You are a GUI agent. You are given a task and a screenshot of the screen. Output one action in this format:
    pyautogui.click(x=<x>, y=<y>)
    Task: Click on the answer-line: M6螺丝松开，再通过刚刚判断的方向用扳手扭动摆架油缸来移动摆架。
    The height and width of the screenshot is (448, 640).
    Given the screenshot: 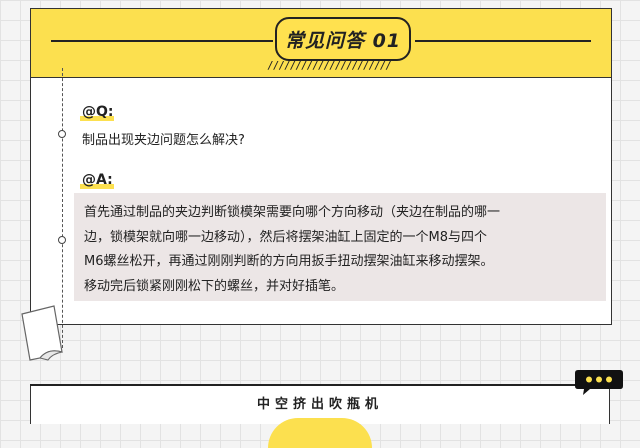 What is the action you would take?
    pyautogui.click(x=289, y=261)
    